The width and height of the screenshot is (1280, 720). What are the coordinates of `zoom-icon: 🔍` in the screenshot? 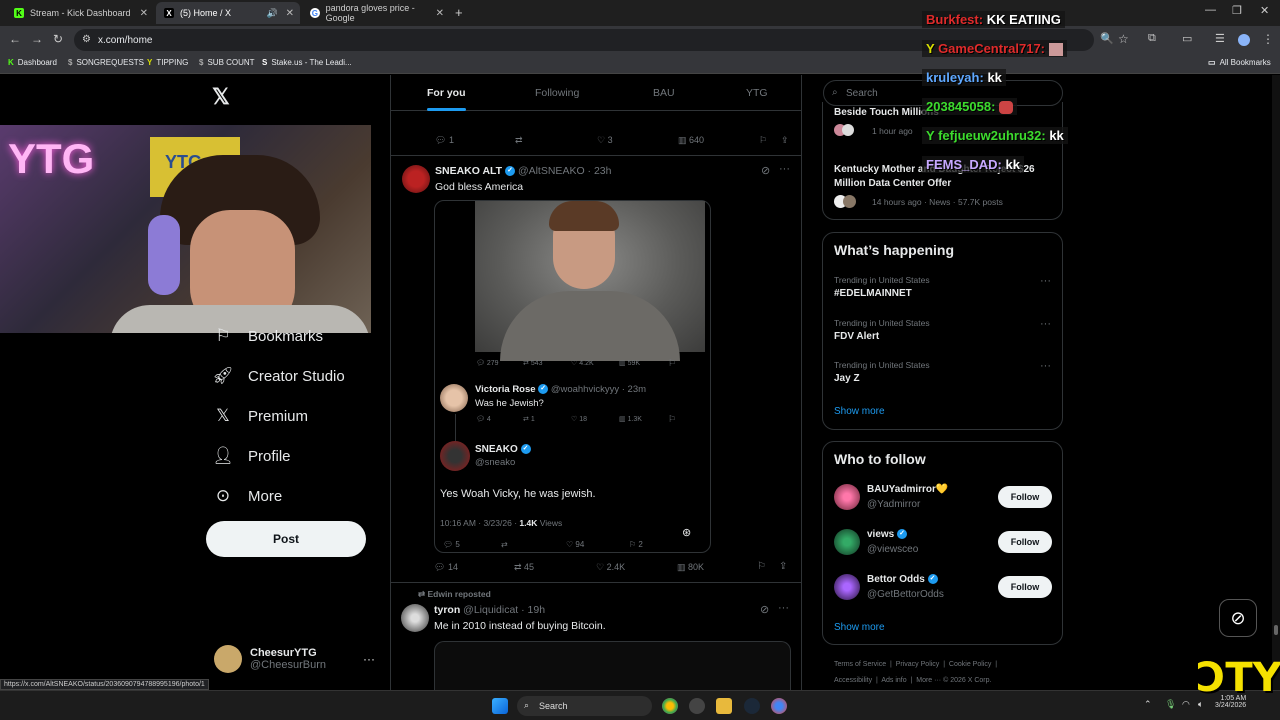 It's located at (1107, 38).